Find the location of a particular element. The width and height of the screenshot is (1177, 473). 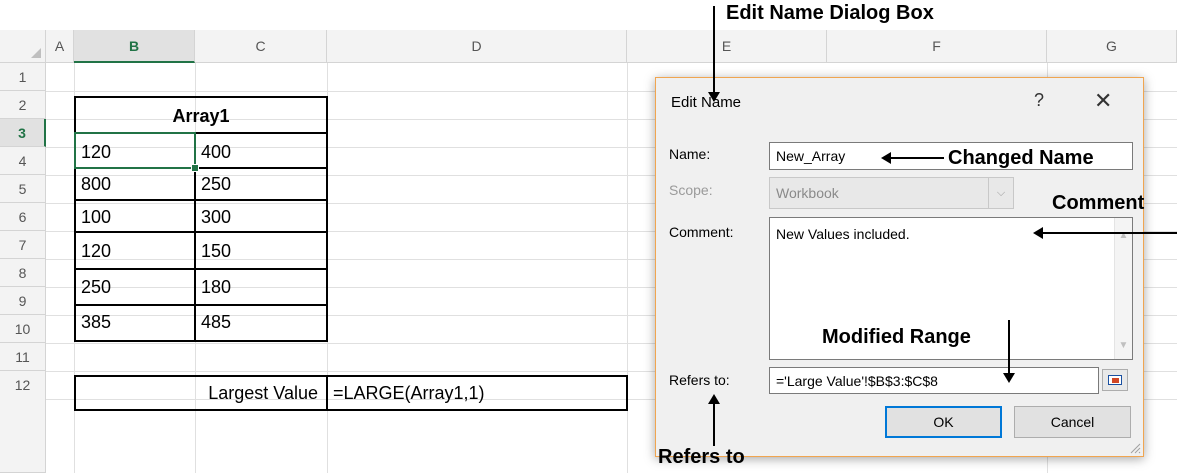

row-header-8: 8 is located at coordinates (23, 273).